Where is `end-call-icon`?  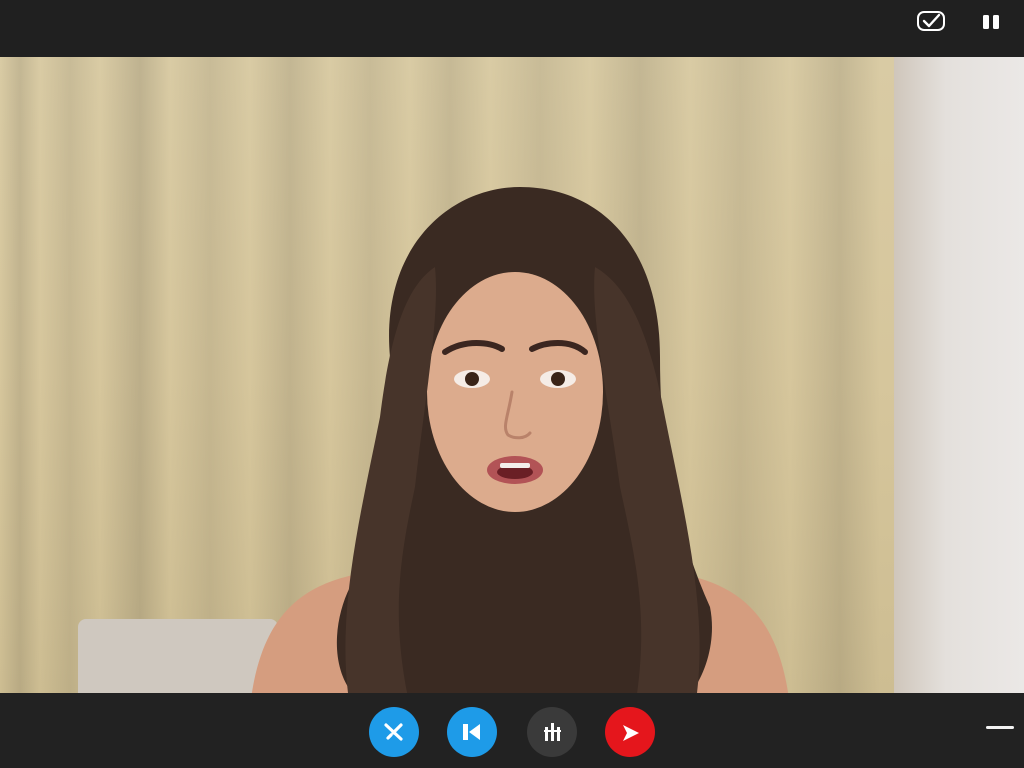 end-call-icon is located at coordinates (631, 733).